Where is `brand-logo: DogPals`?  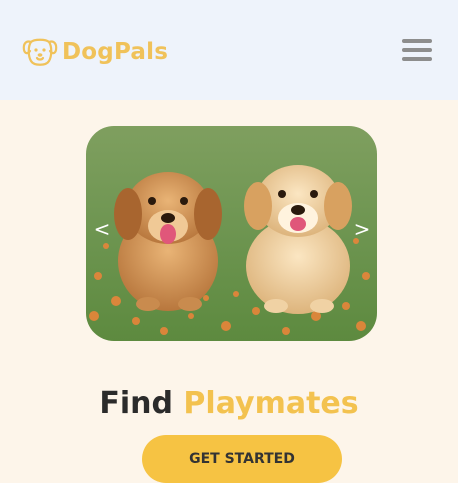 brand-logo: DogPals is located at coordinates (95, 52).